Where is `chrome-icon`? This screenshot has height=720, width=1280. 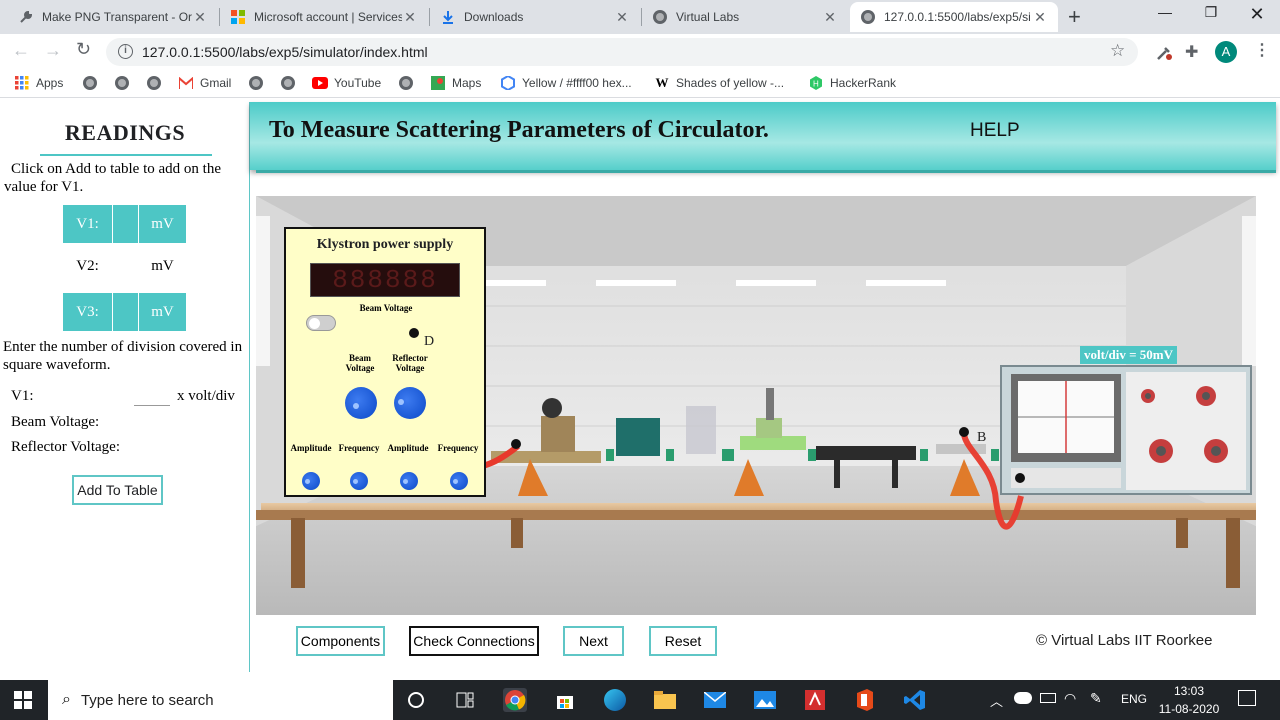 chrome-icon is located at coordinates (515, 700).